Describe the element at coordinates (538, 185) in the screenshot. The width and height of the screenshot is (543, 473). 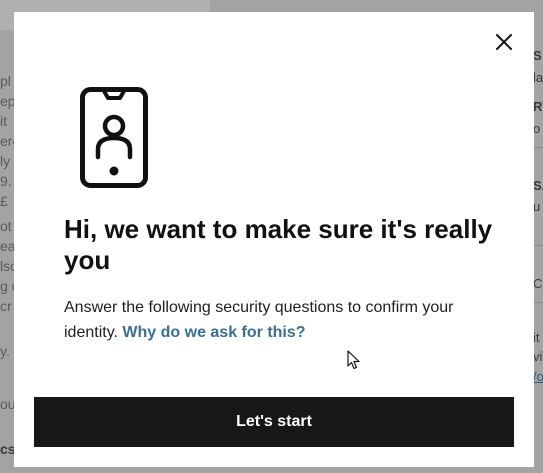
I see `background-text: SA` at that location.